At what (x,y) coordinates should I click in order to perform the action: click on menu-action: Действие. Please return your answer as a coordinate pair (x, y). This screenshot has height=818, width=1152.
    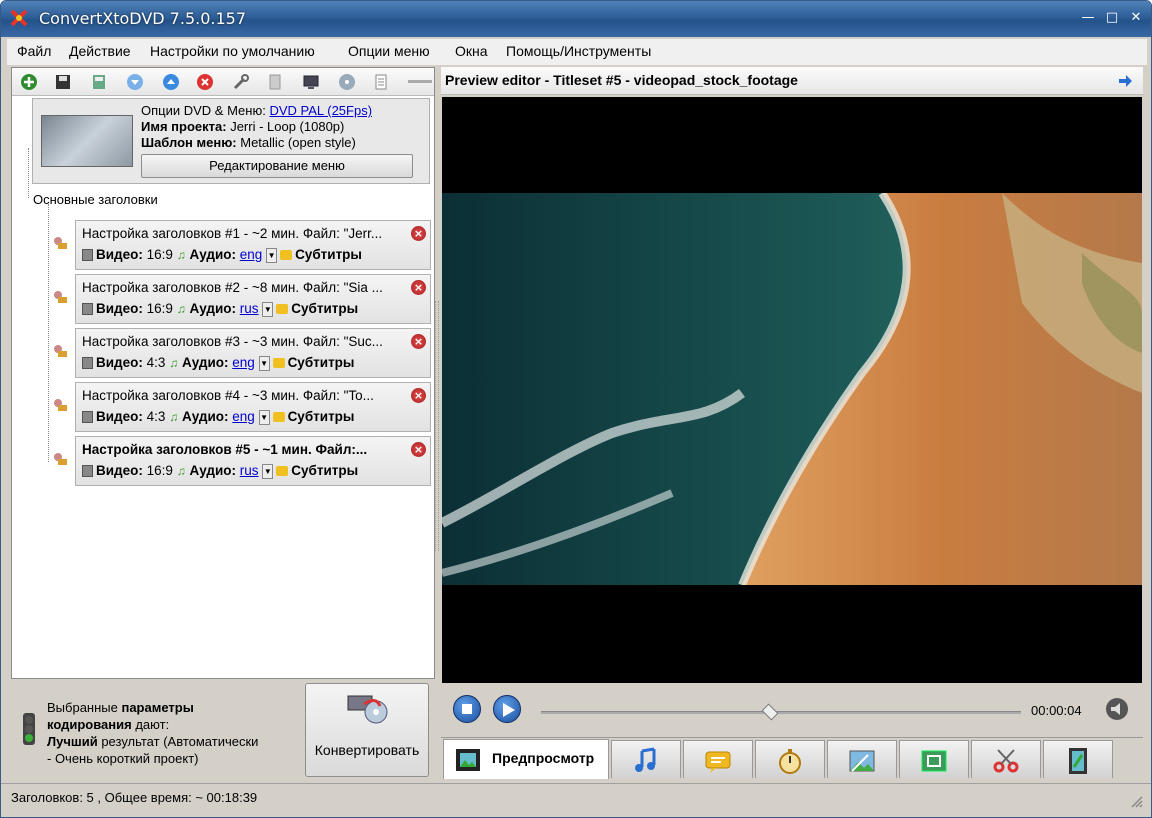
    Looking at the image, I should click on (100, 51).